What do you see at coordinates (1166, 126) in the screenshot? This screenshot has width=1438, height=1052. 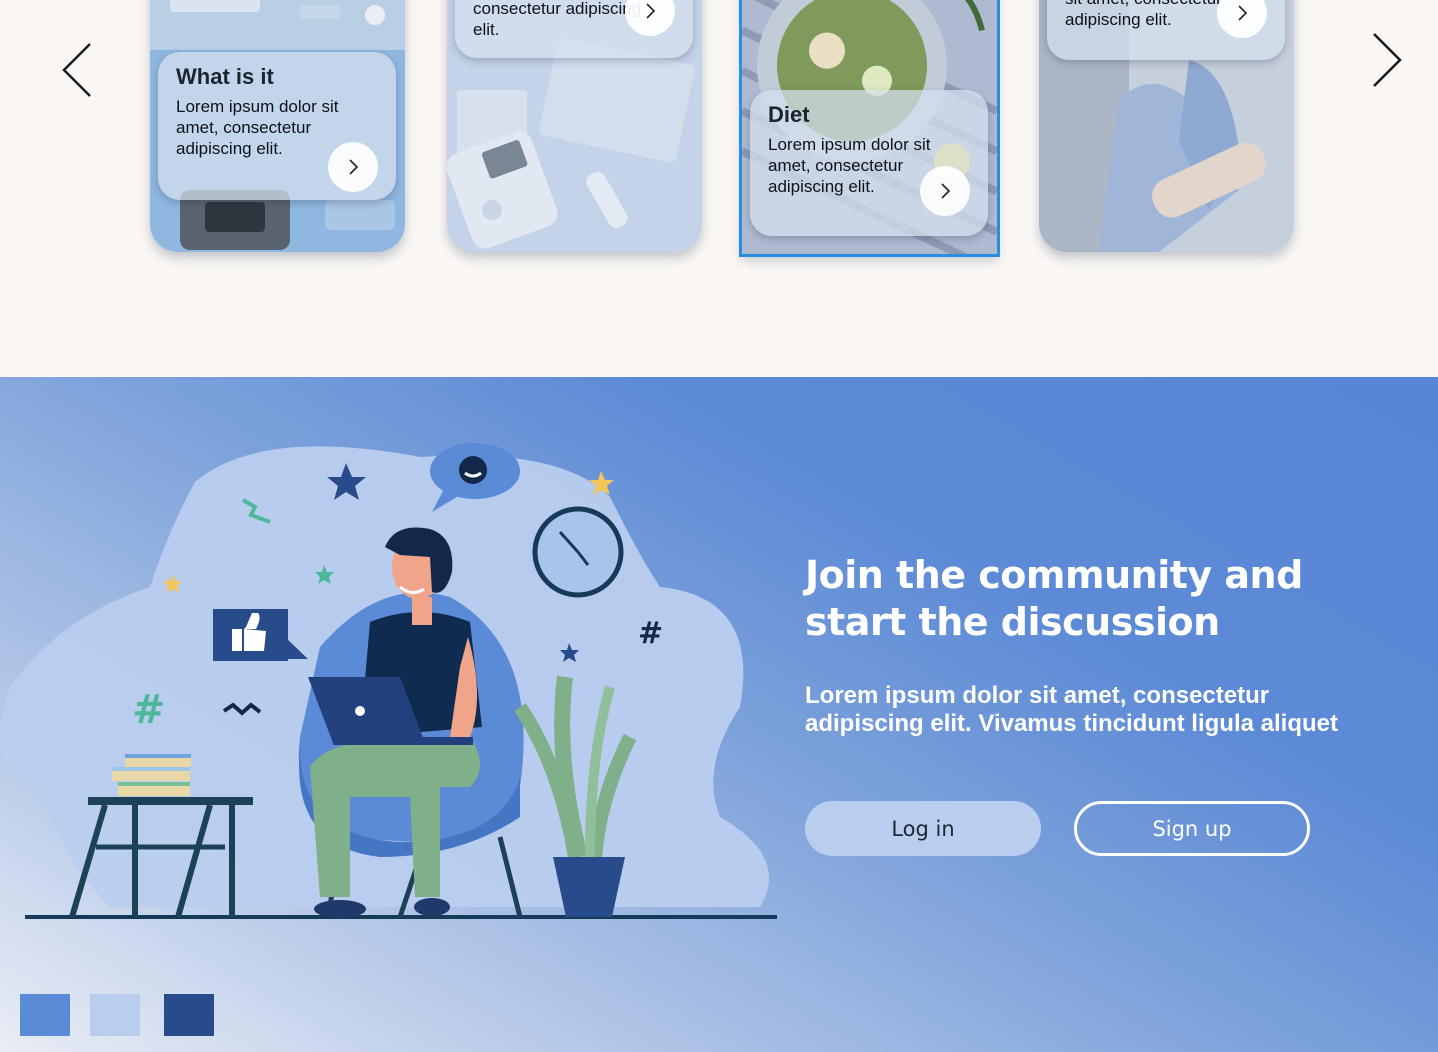 I see `carousel-card-4: sit amet, consectetur adipiscing elit.` at bounding box center [1166, 126].